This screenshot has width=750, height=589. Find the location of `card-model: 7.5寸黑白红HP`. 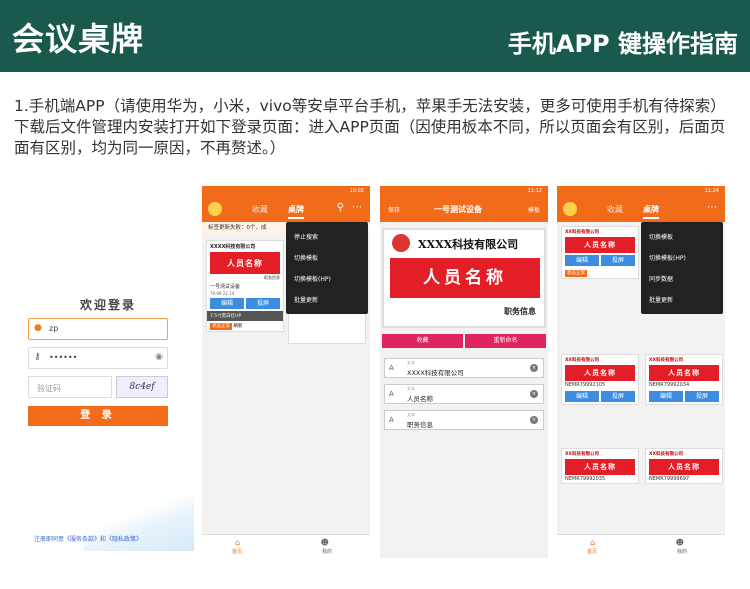

card-model: 7.5寸黑白红HP is located at coordinates (245, 316).